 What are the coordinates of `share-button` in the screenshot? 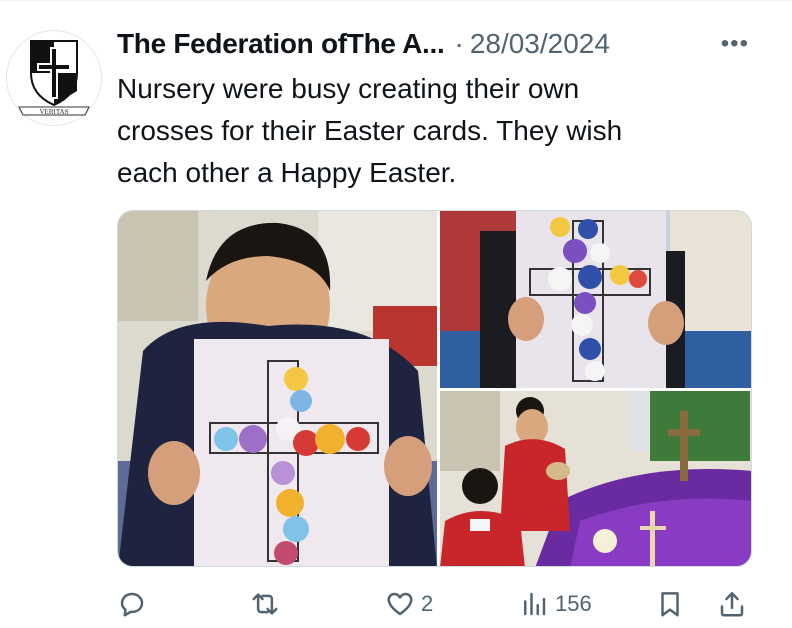 It's located at (732, 604).